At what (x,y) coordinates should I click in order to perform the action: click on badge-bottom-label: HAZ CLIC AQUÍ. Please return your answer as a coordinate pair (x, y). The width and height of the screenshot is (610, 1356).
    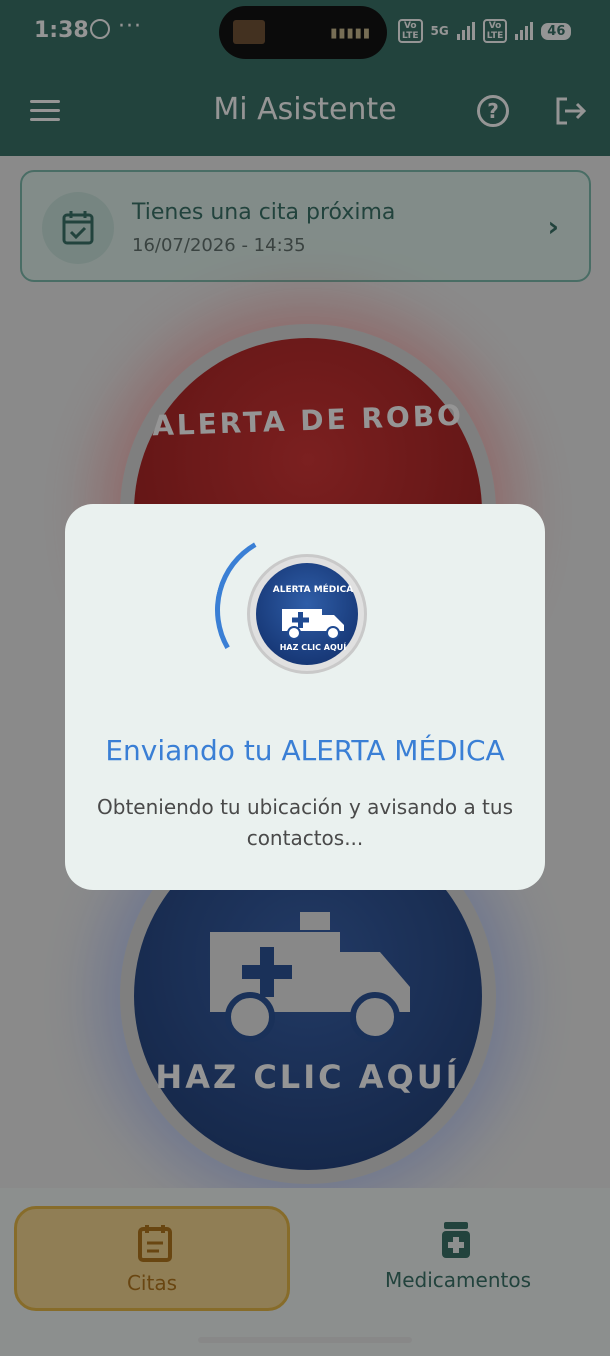
    Looking at the image, I should click on (313, 647).